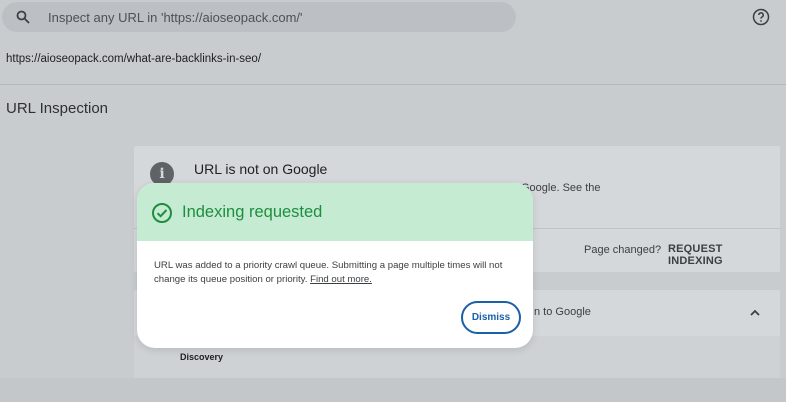 The height and width of the screenshot is (402, 786). Describe the element at coordinates (162, 213) in the screenshot. I see `check-circle-icon` at that location.